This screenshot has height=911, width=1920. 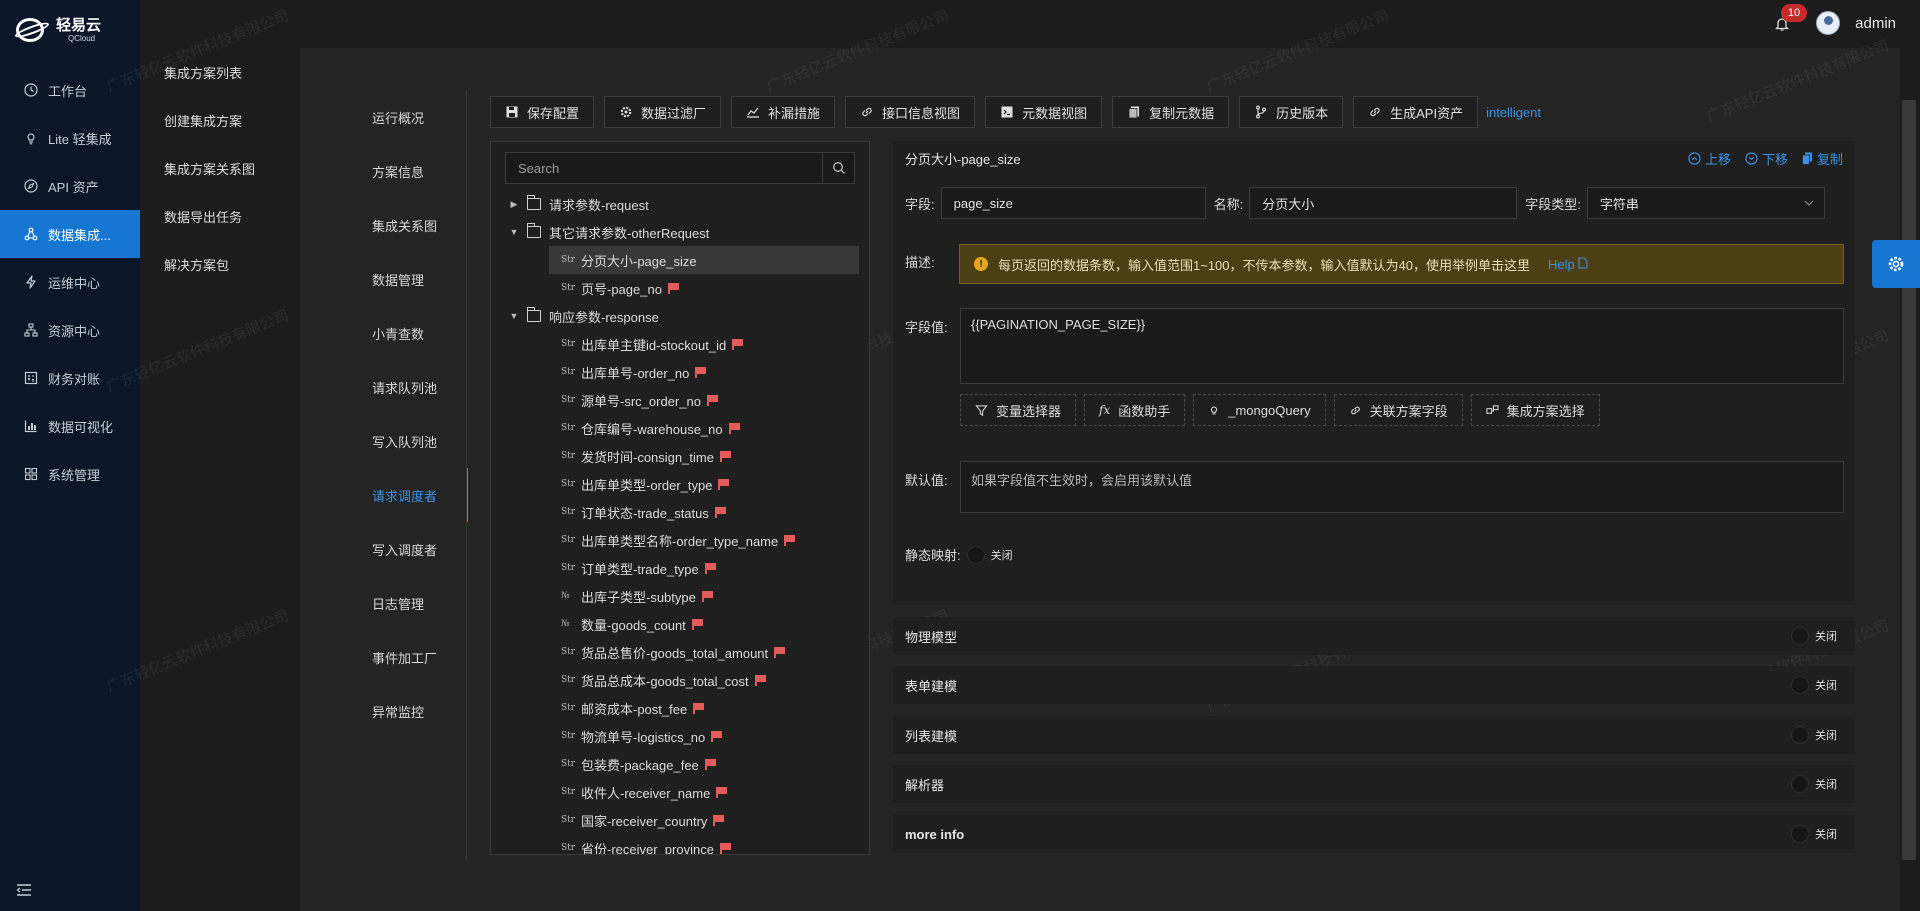 I want to click on flag-icon, so click(x=738, y=344).